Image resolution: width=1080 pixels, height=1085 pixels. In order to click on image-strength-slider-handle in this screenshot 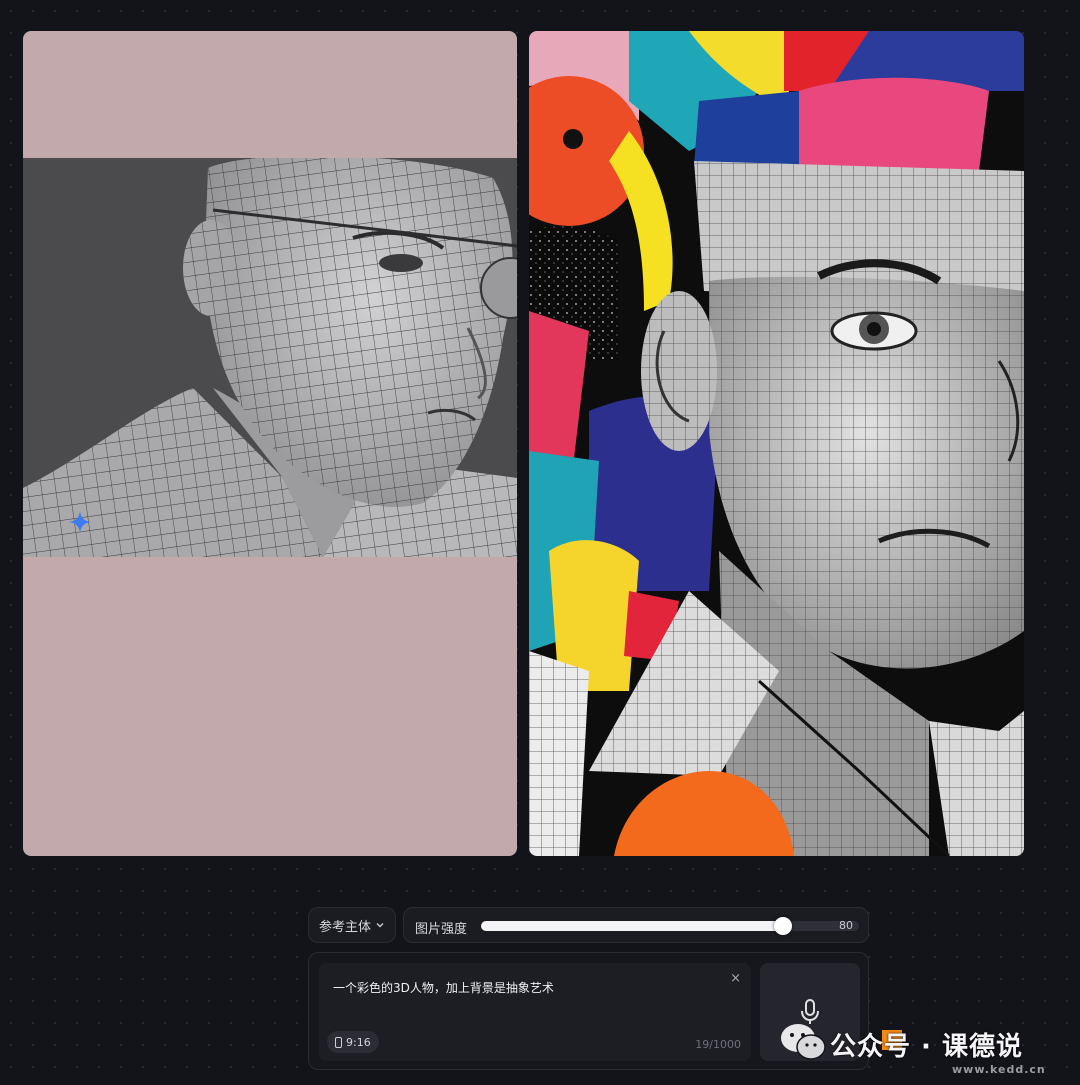, I will do `click(783, 926)`.